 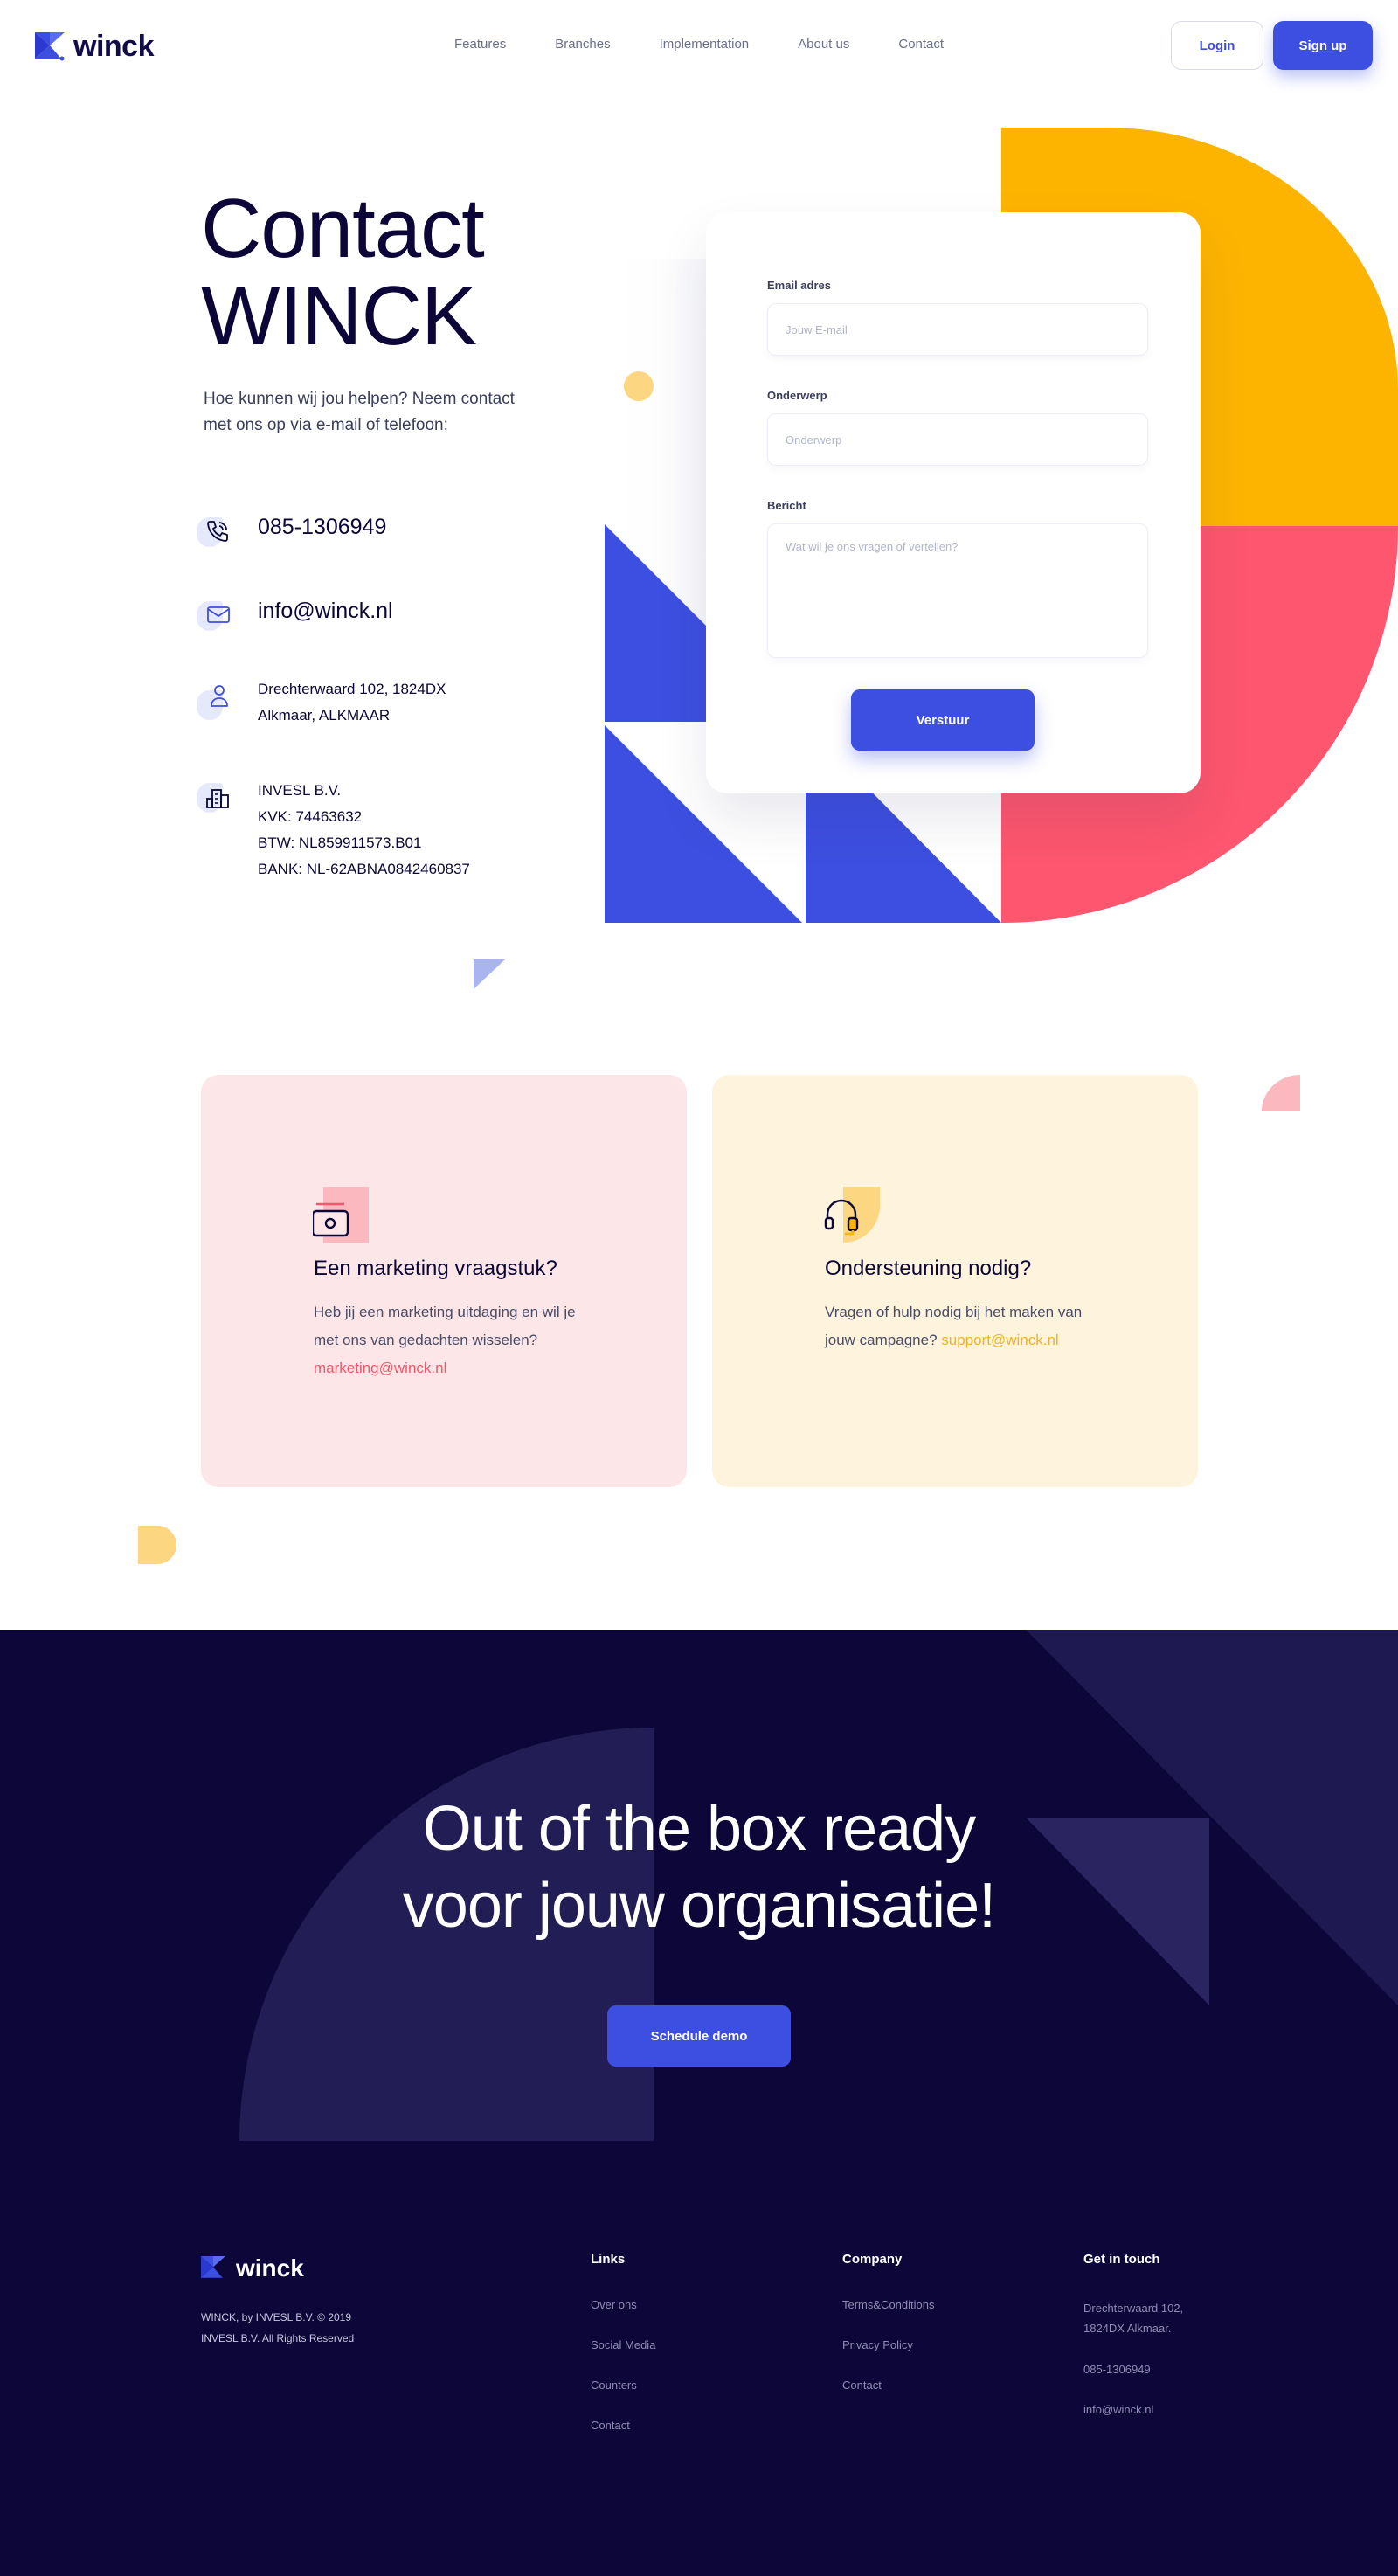 I want to click on contact-phone-number: 085-1306949, so click(x=322, y=527).